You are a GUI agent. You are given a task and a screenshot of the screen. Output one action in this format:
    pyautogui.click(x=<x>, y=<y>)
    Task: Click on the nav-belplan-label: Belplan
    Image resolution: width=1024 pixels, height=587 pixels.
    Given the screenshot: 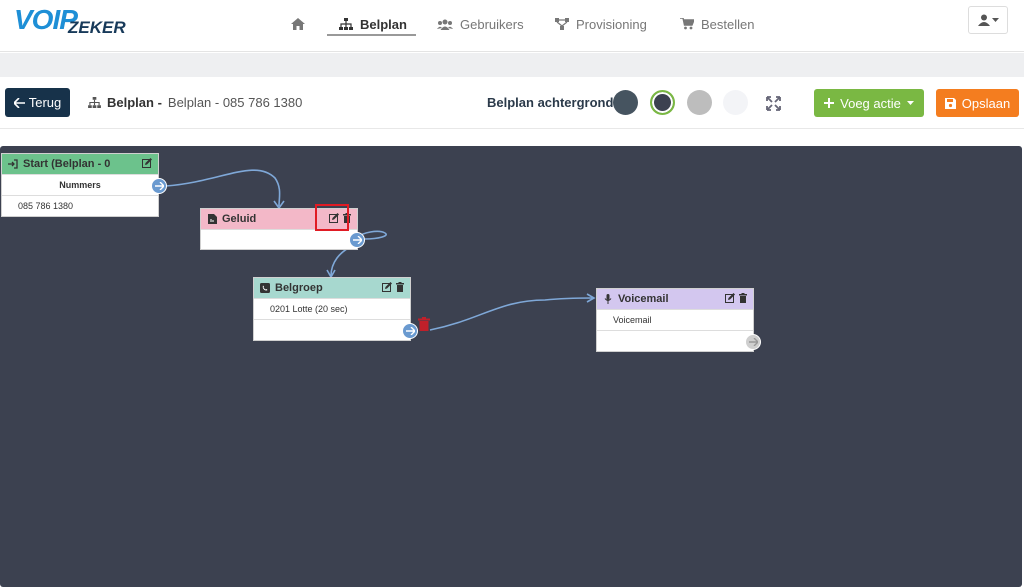 What is the action you would take?
    pyautogui.click(x=383, y=24)
    